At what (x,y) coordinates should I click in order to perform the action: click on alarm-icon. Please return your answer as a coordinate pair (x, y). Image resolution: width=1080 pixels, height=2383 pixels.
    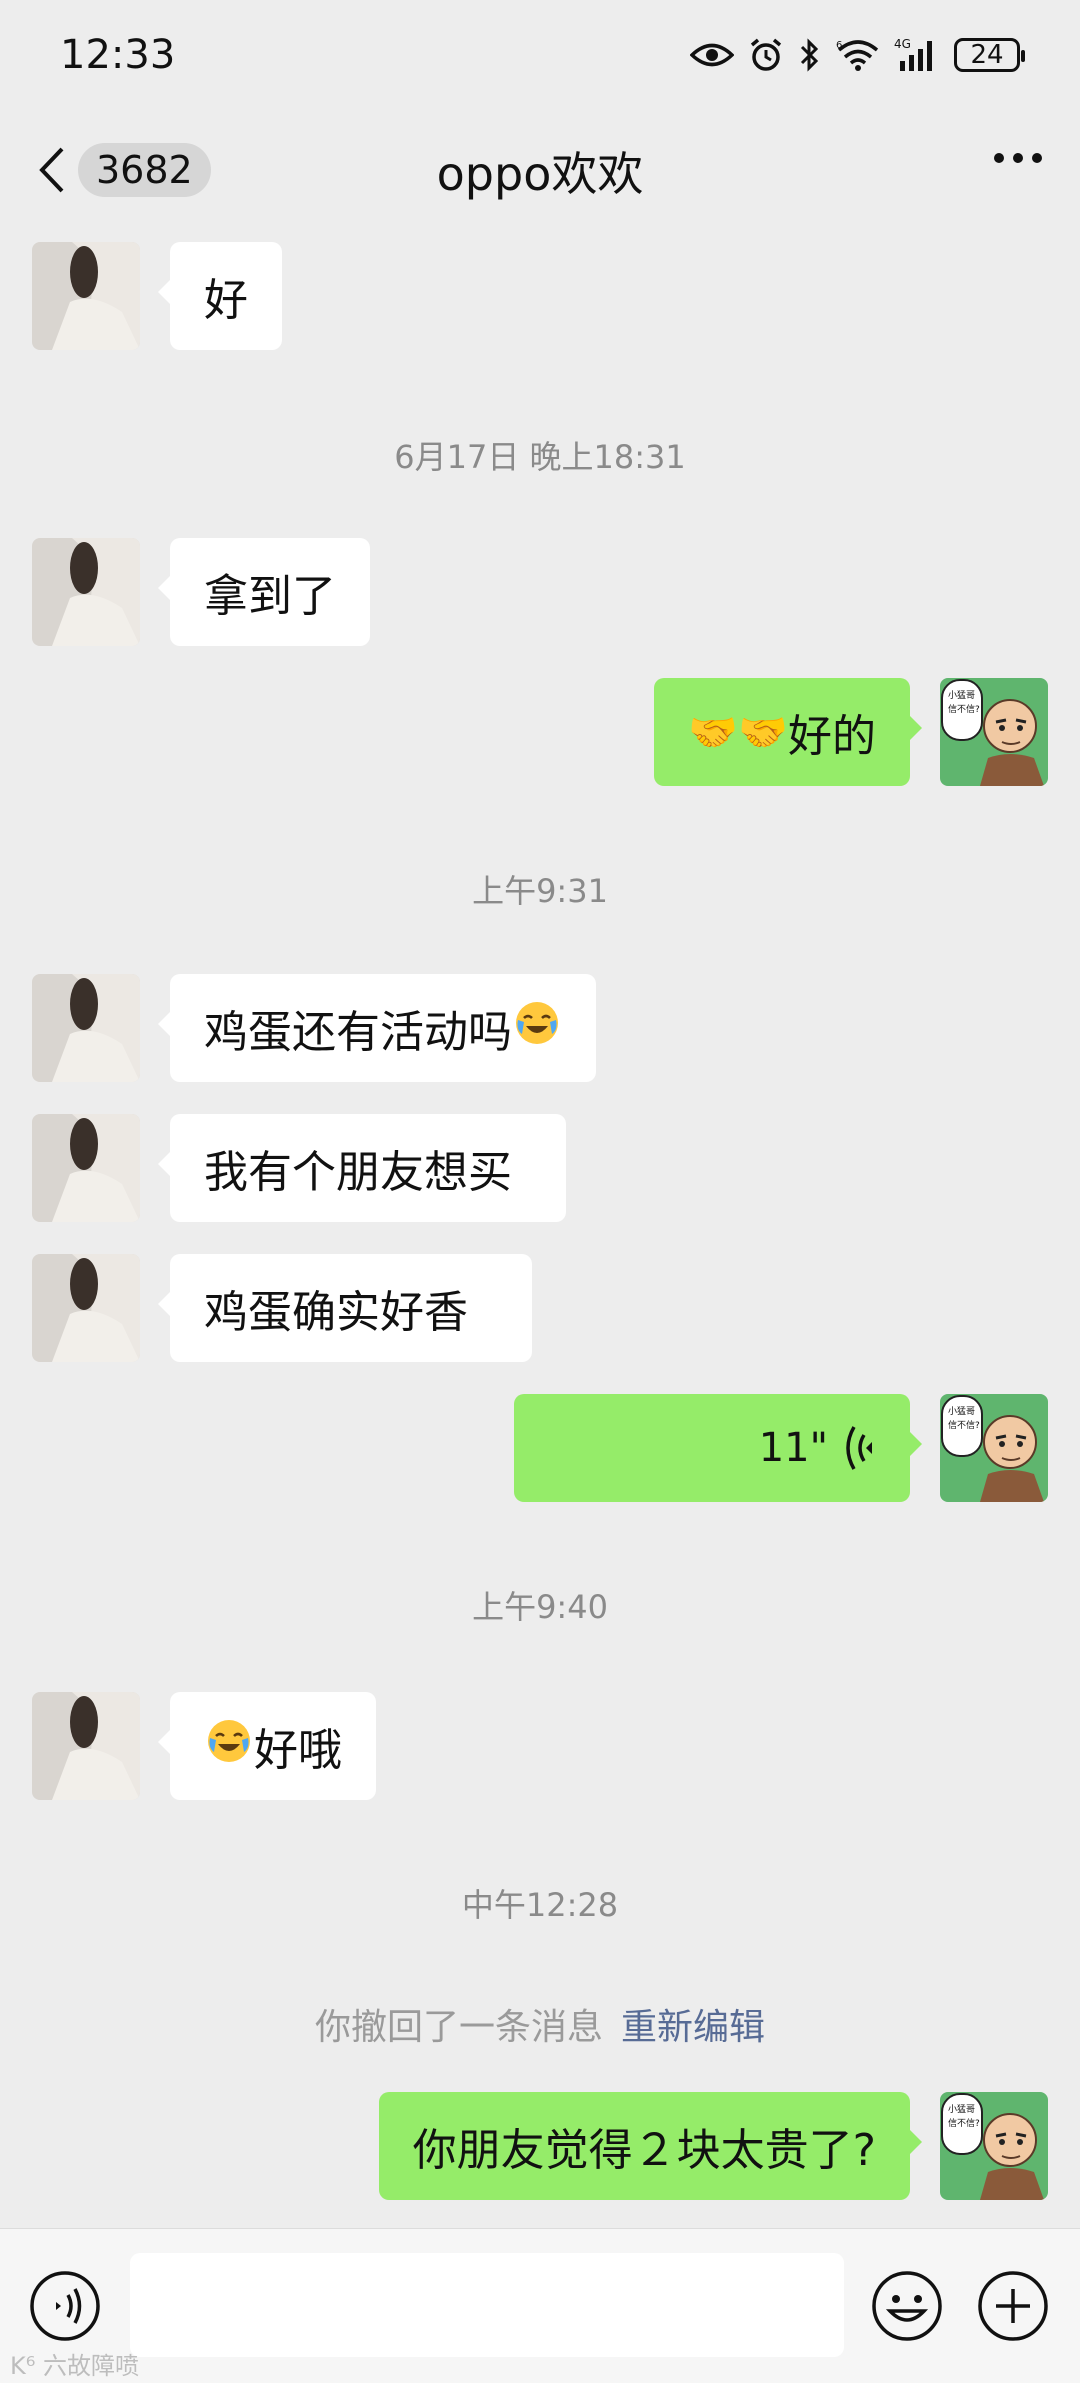
    Looking at the image, I should click on (766, 54).